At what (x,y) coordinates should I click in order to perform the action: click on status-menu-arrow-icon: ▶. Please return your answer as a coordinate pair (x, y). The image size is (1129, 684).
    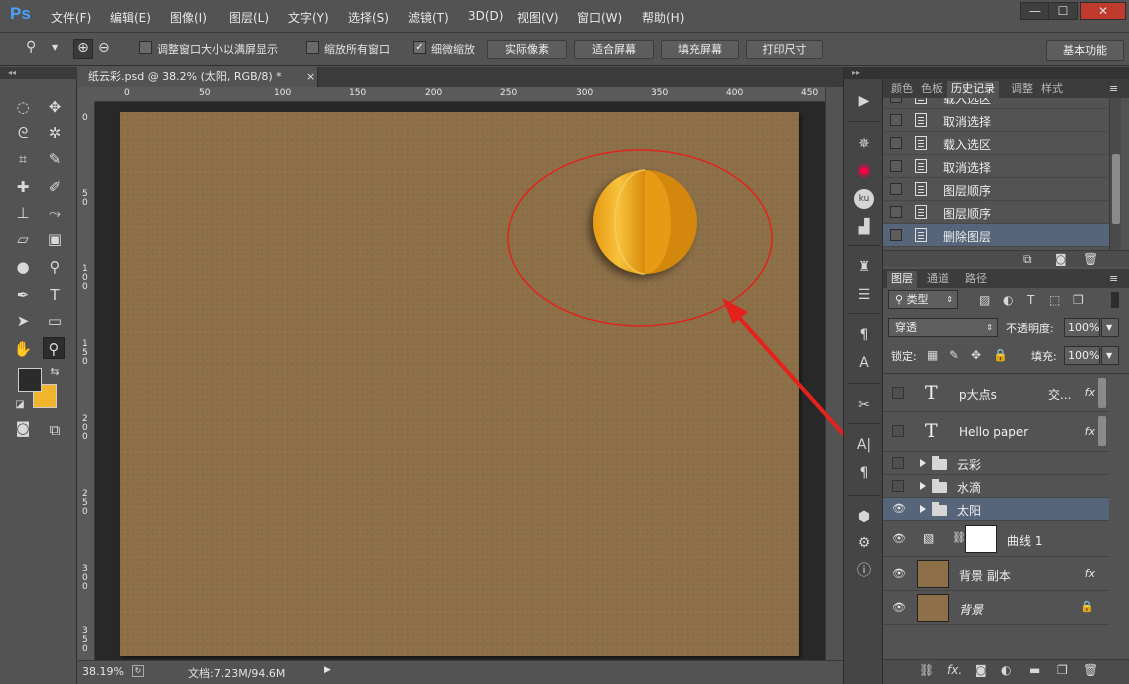
    Looking at the image, I should click on (327, 670).